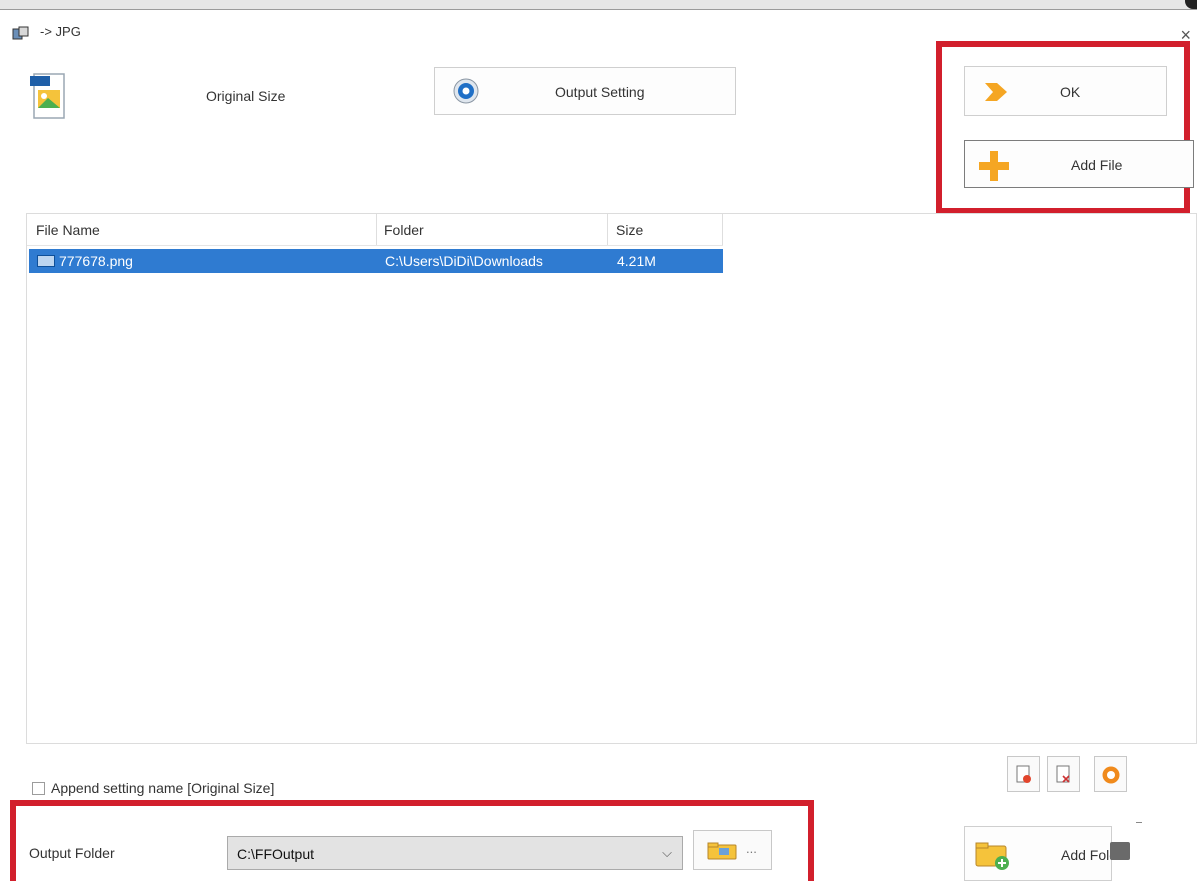 The width and height of the screenshot is (1197, 881). I want to click on add-folder-button: Add Folder, so click(1046, 853).